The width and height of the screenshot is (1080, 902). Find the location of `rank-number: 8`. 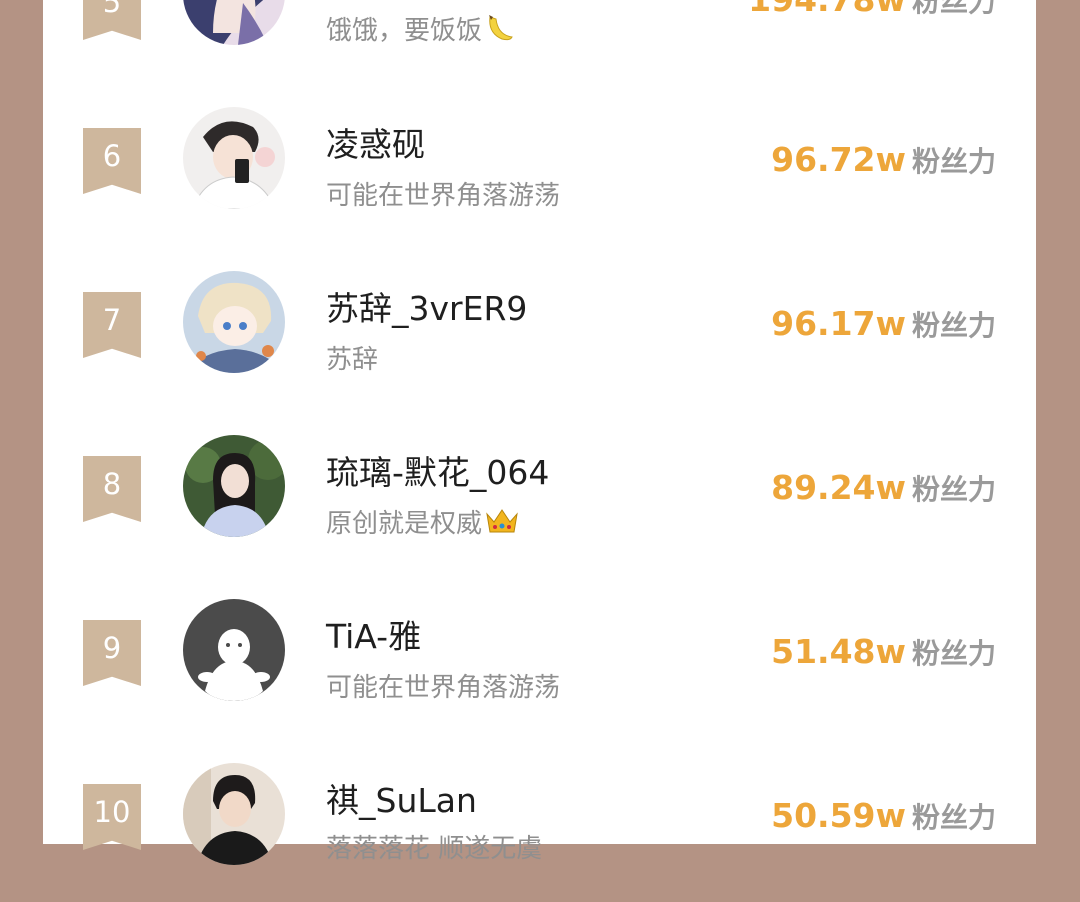

rank-number: 8 is located at coordinates (112, 484).